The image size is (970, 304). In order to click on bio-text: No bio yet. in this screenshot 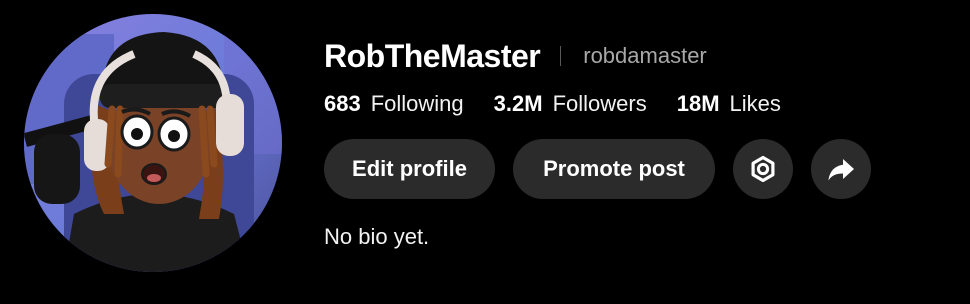, I will do `click(377, 236)`.